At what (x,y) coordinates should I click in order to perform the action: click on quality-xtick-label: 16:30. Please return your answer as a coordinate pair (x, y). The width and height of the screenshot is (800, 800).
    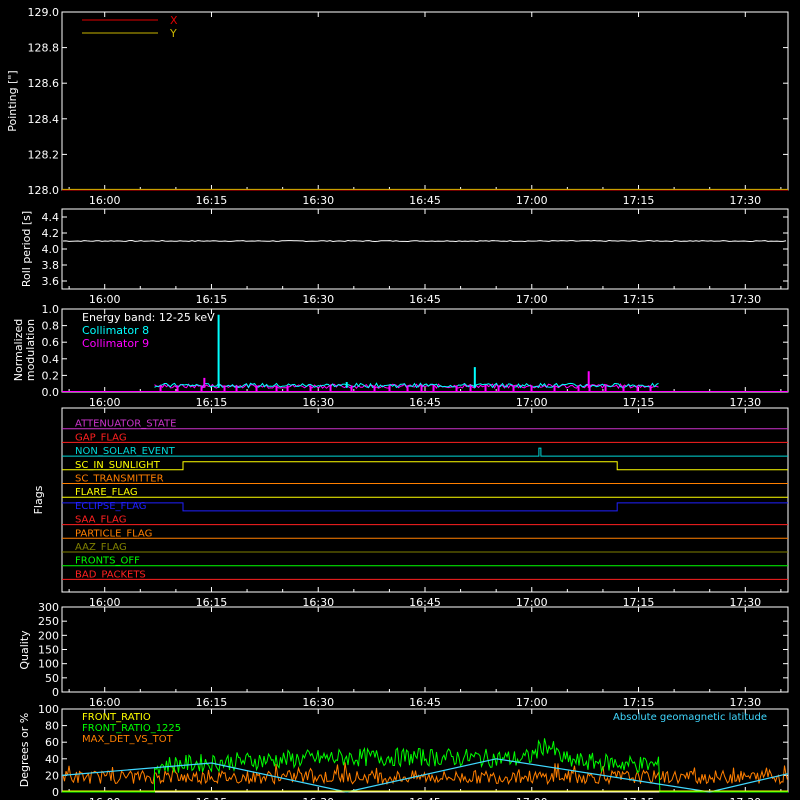
    Looking at the image, I should click on (318, 702).